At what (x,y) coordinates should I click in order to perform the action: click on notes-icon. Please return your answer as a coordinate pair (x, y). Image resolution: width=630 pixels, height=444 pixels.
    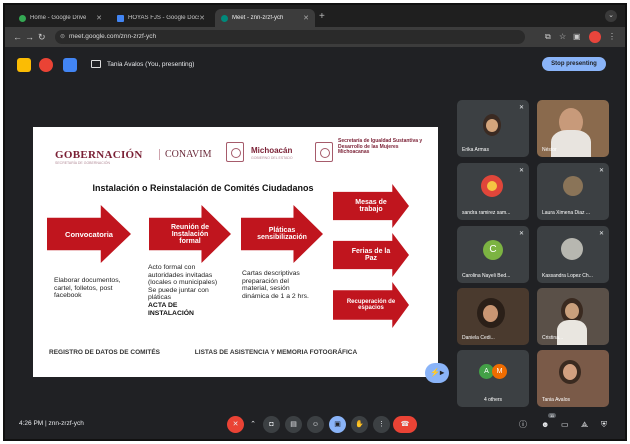
    Looking at the image, I should click on (24, 65).